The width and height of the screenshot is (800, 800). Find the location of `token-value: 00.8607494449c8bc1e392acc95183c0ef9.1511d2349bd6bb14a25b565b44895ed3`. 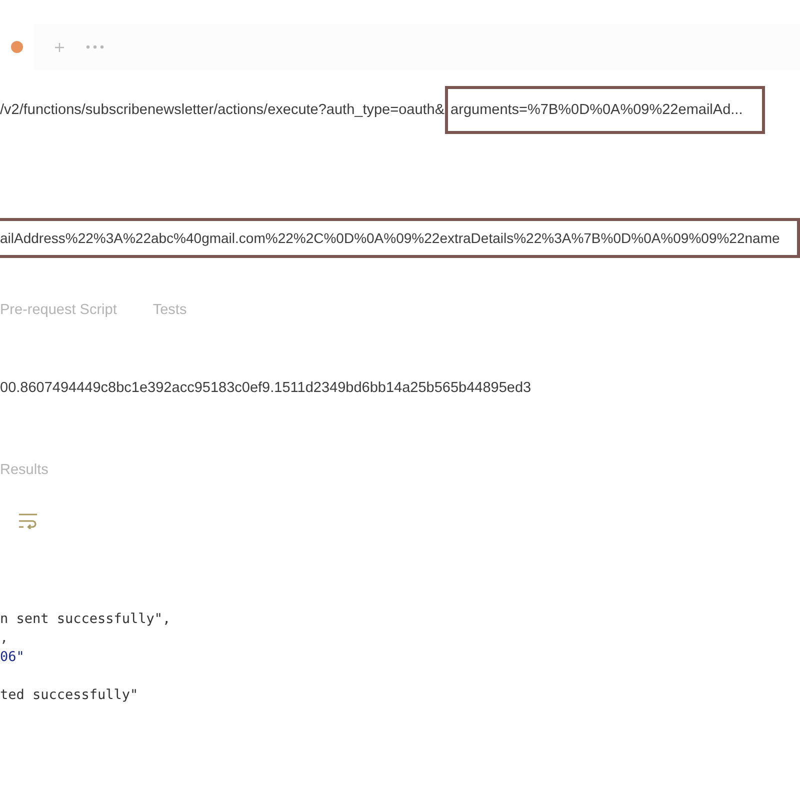

token-value: 00.8607494449c8bc1e392acc95183c0ef9.1511d2349bd6bb14a25b565b44895ed3 is located at coordinates (266, 388).